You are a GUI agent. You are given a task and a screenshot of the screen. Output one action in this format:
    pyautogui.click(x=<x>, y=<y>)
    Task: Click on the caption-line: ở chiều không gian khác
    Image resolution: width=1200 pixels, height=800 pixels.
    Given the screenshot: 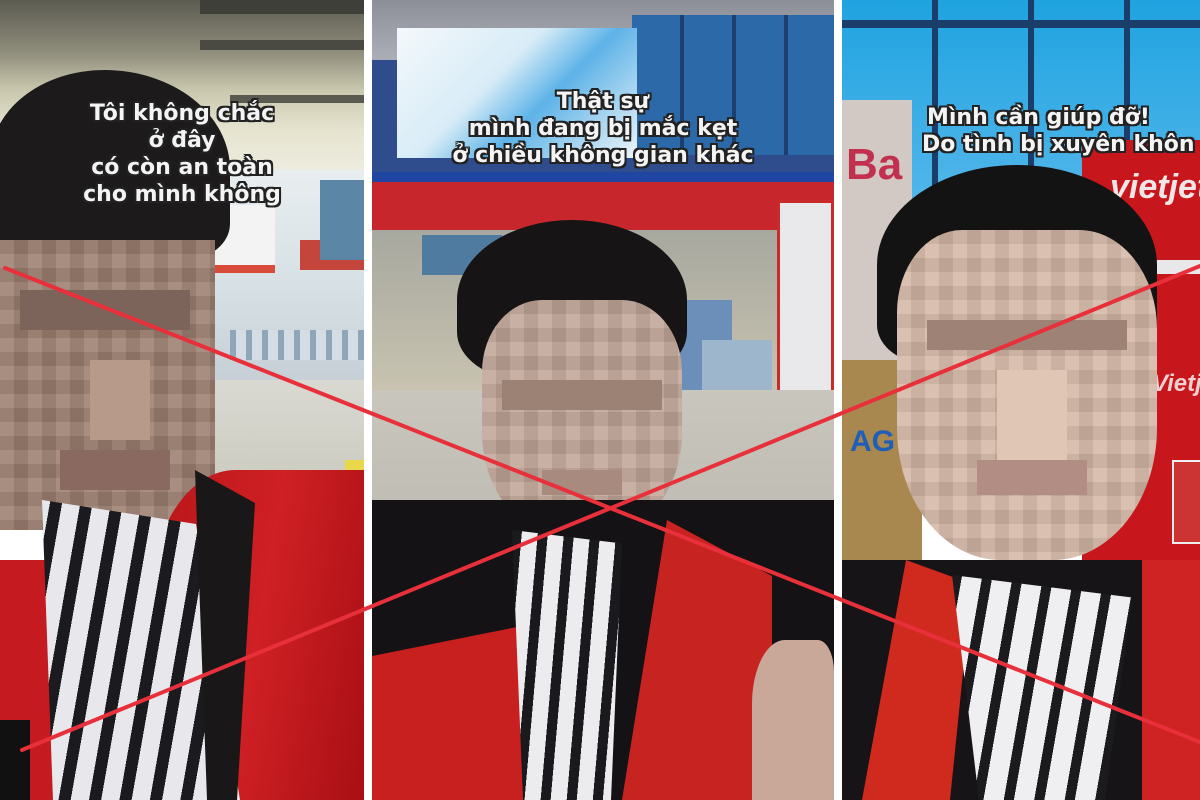 What is the action you would take?
    pyautogui.click(x=603, y=155)
    